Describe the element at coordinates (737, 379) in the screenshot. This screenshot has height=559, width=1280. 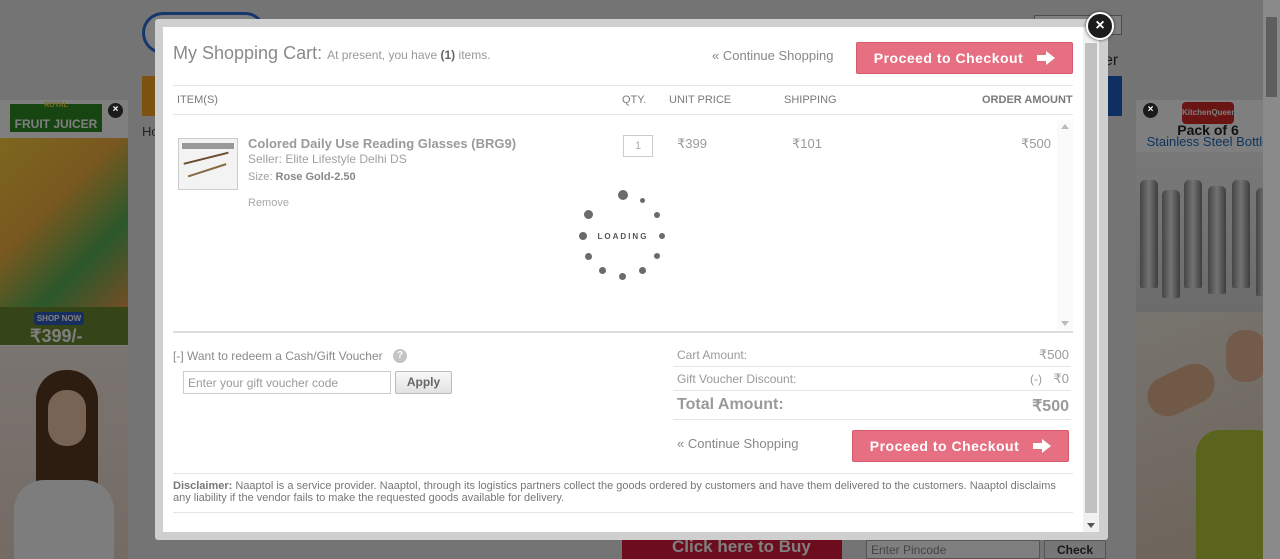
I see `voucher-discount-label: Gift Voucher Discount:` at that location.